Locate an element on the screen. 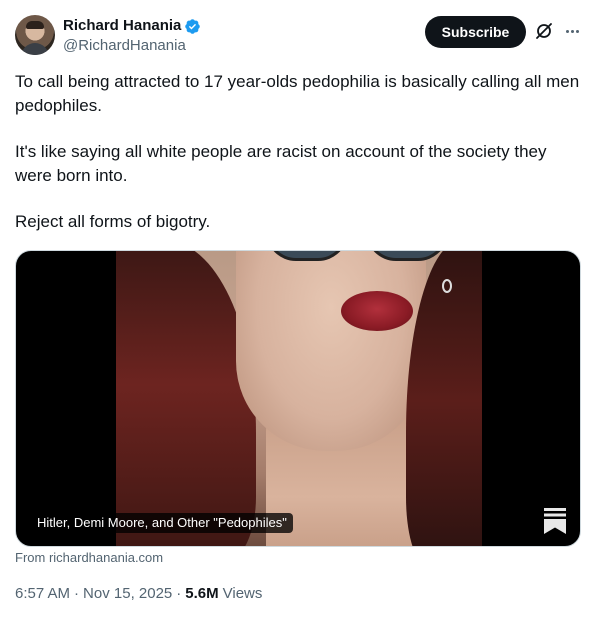 Image resolution: width=596 pixels, height=620 pixels. tweet-meta: 6:57 AM · Nov 15, 2025 · 5.6M Views is located at coordinates (138, 594).